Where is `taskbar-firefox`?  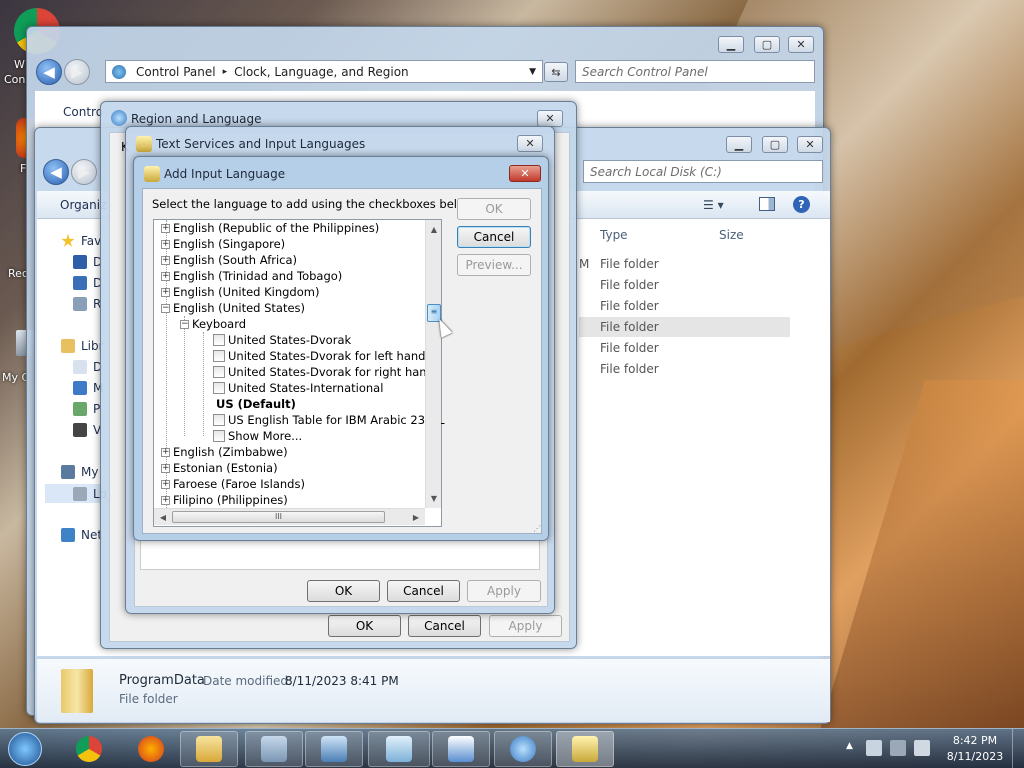
taskbar-firefox is located at coordinates (151, 749).